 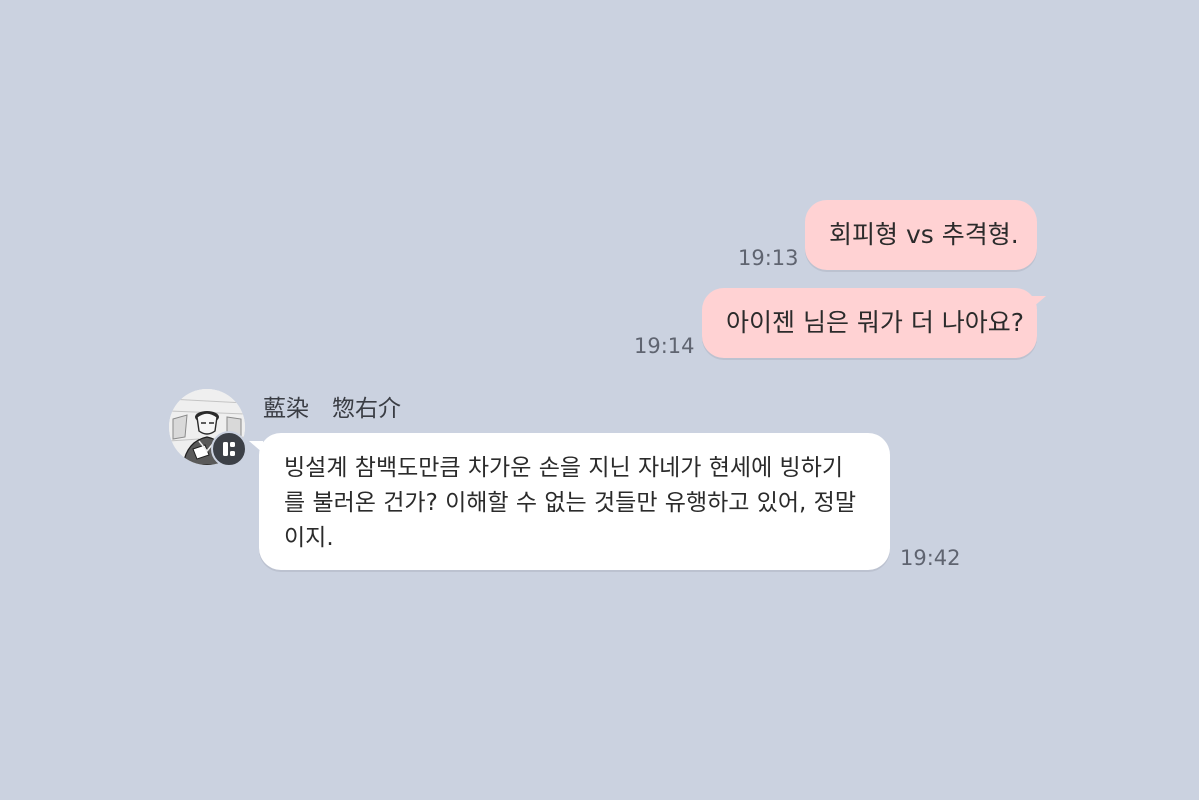 I want to click on message-timestamp: 19:13, so click(x=768, y=258).